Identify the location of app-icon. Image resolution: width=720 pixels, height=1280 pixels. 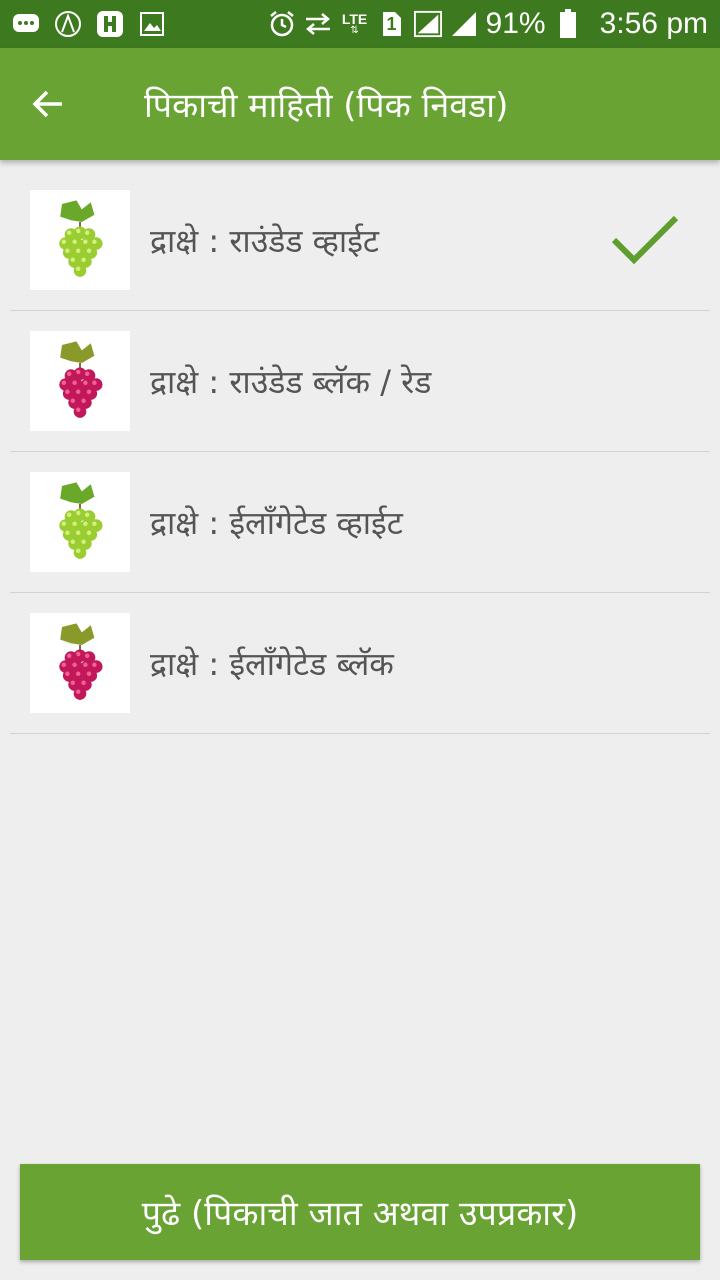
(110, 24).